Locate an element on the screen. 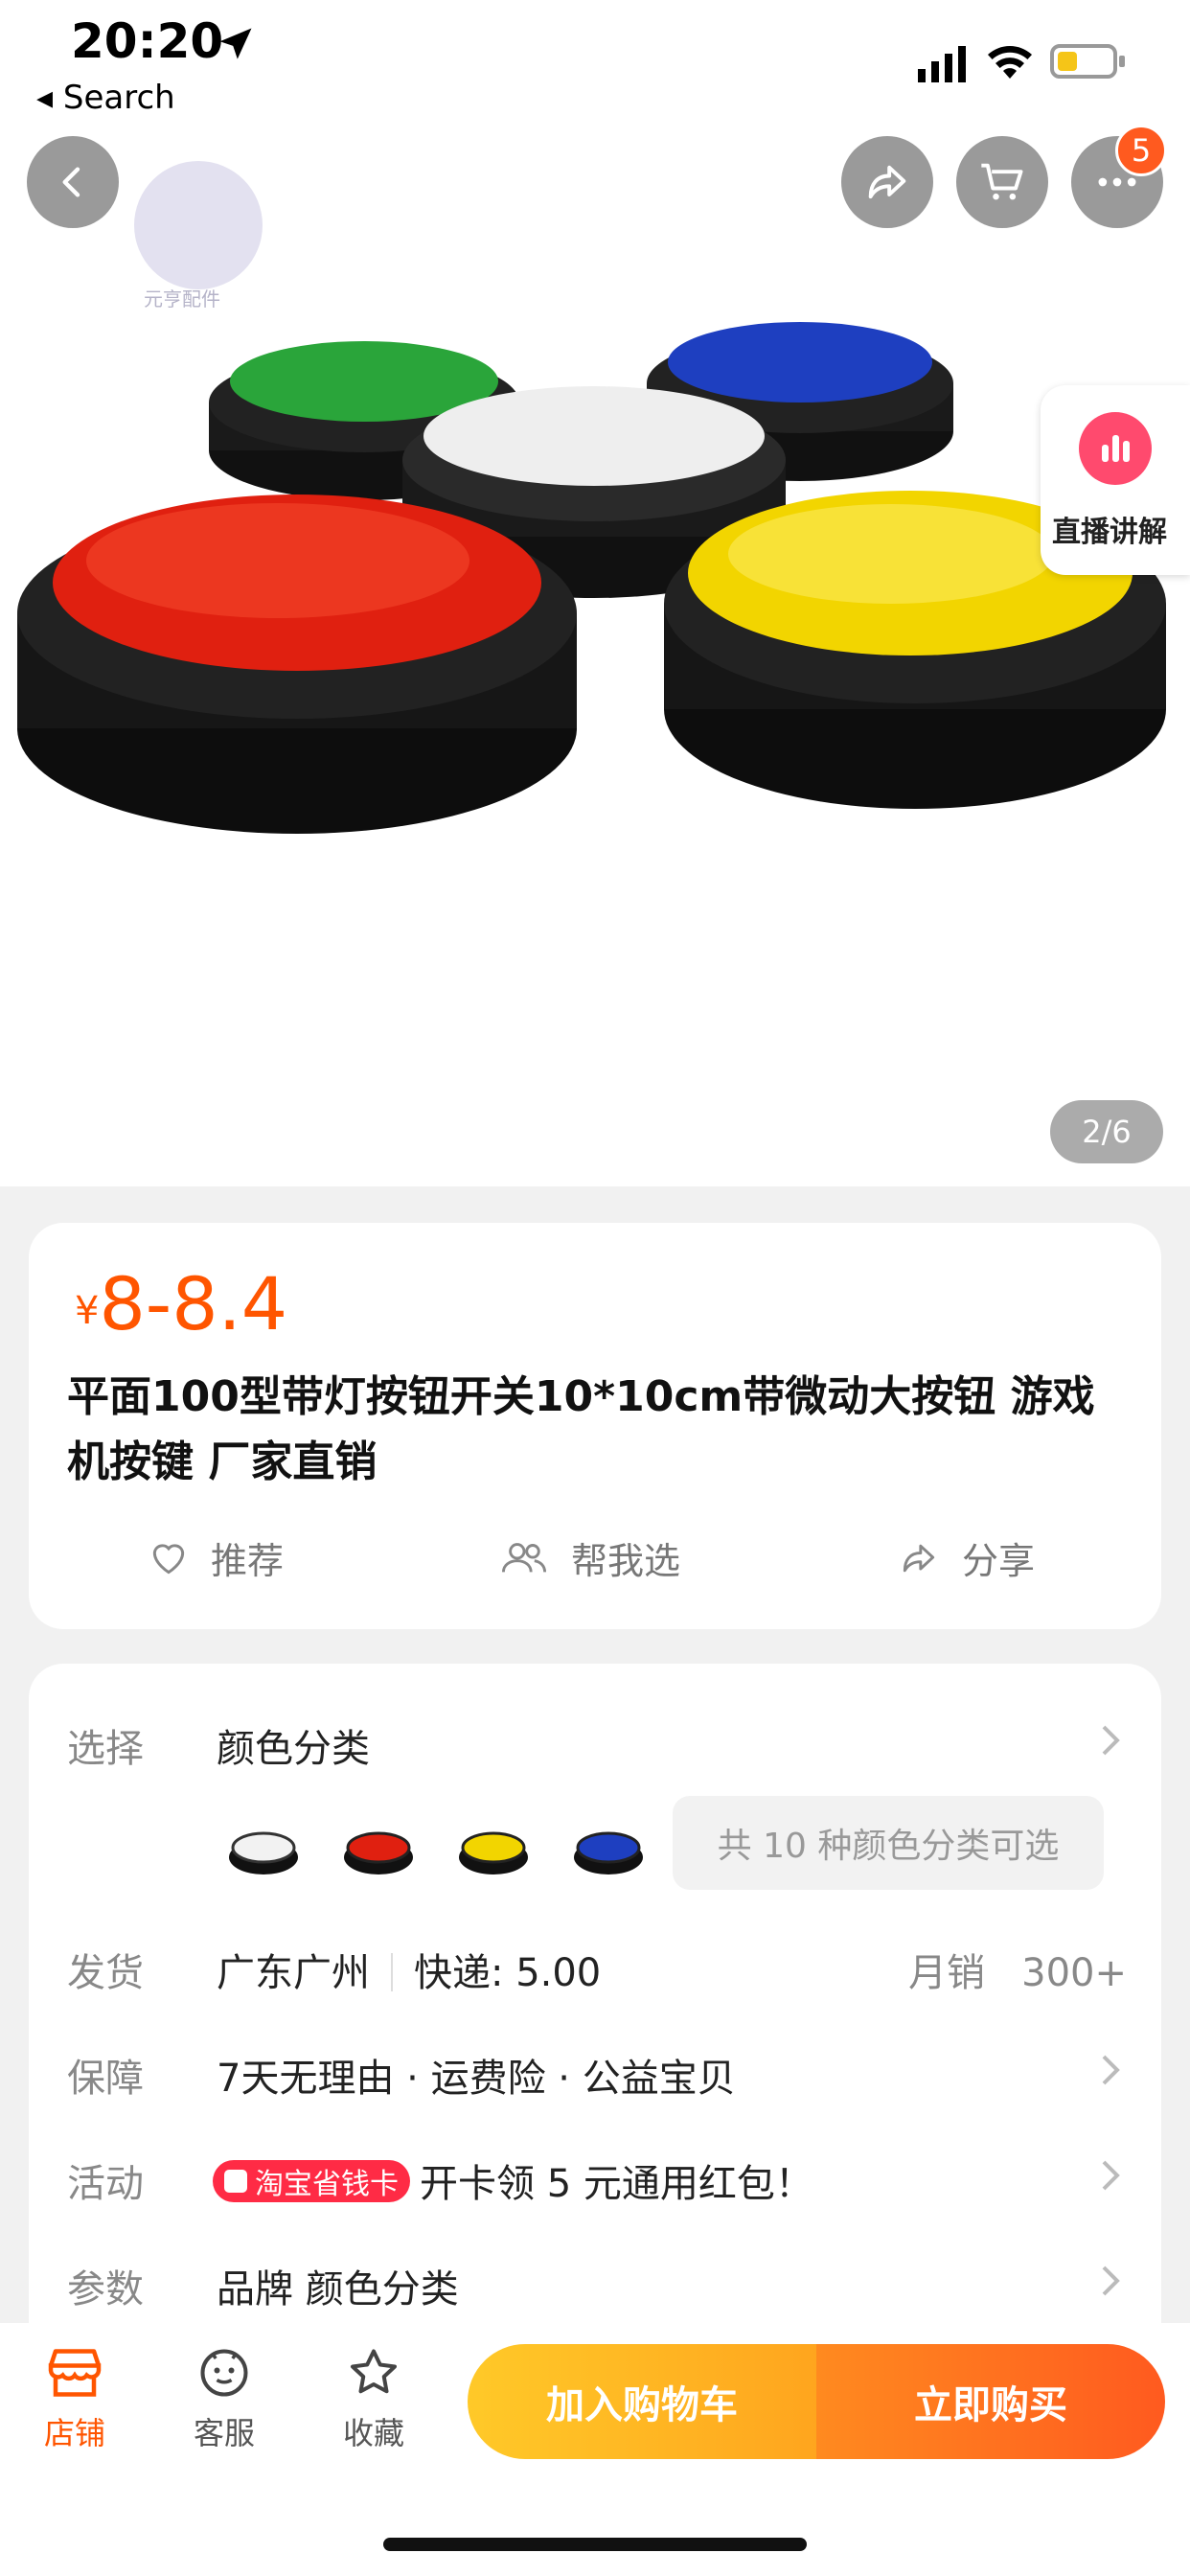 This screenshot has width=1190, height=2576. currency-symbol: ¥ is located at coordinates (88, 1311).